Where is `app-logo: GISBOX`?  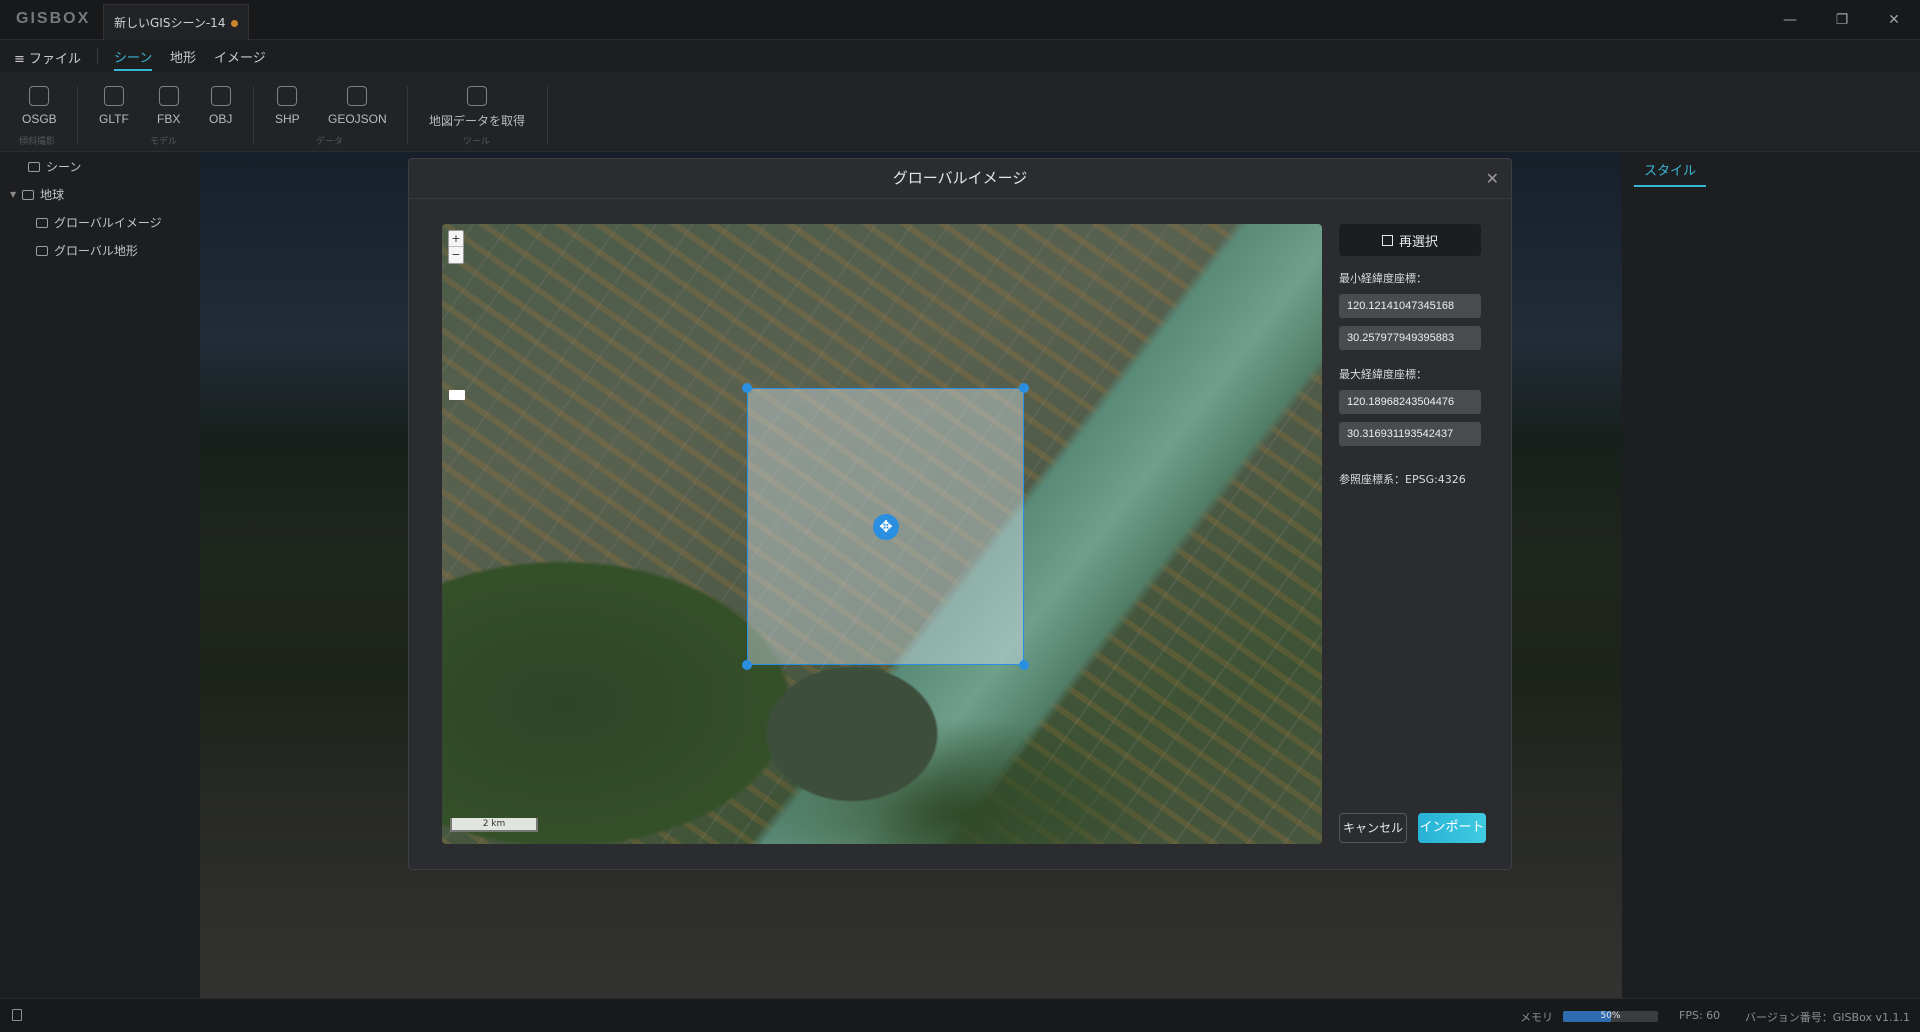
app-logo: GISBOX is located at coordinates (53, 18).